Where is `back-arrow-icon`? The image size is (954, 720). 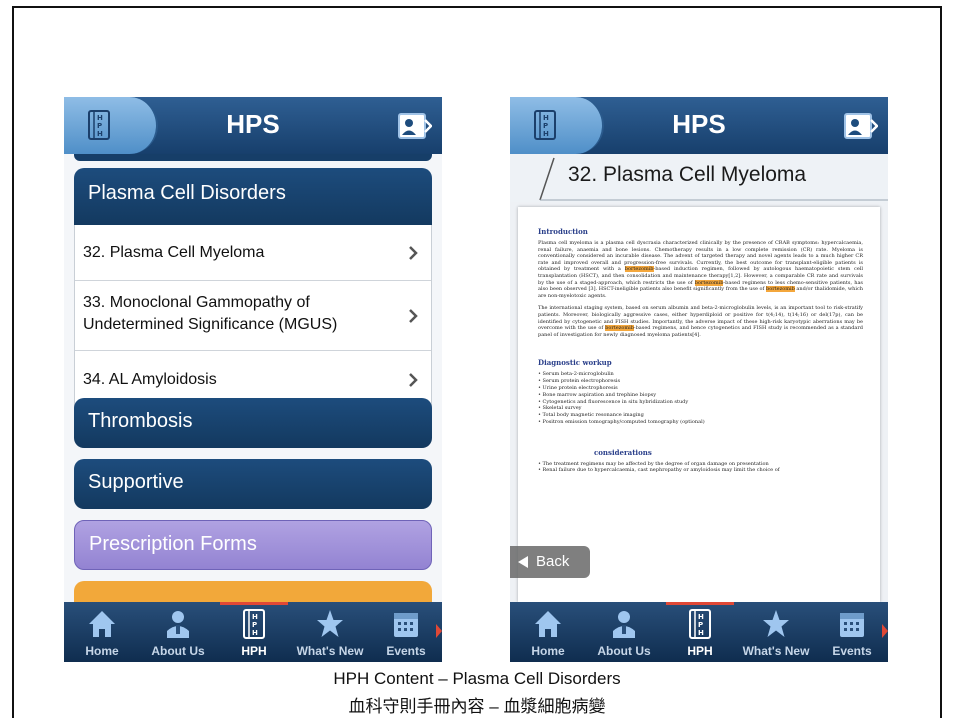
back-arrow-icon is located at coordinates (523, 562).